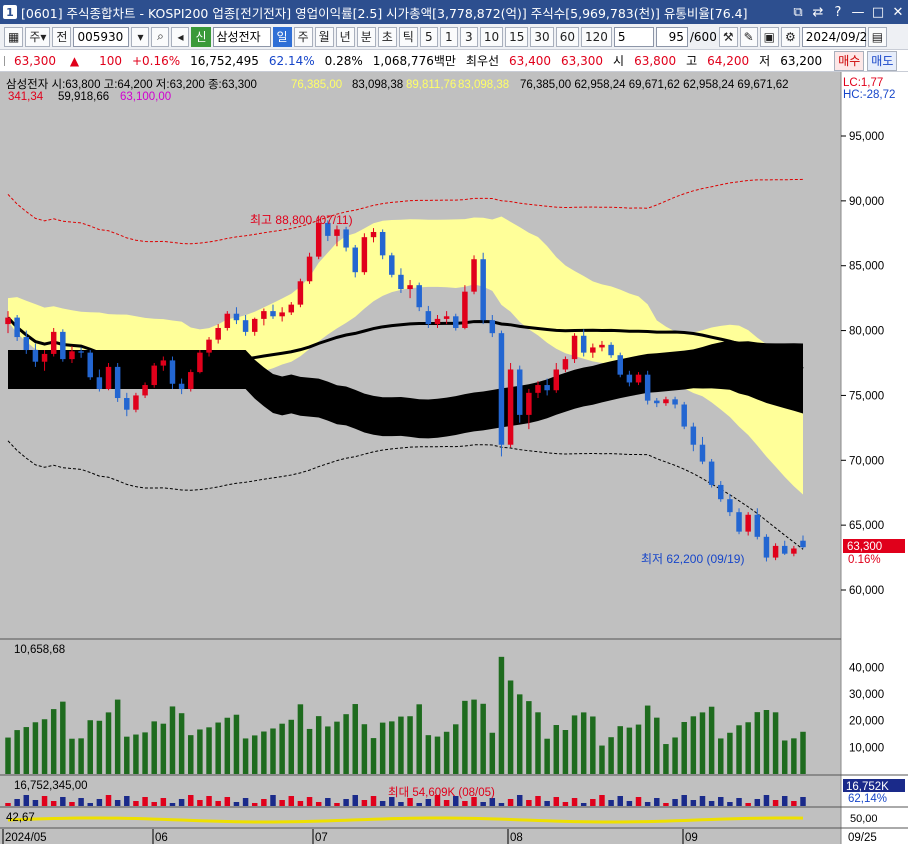  Describe the element at coordinates (303, 36) in the screenshot. I see `tab-week: 주` at that location.